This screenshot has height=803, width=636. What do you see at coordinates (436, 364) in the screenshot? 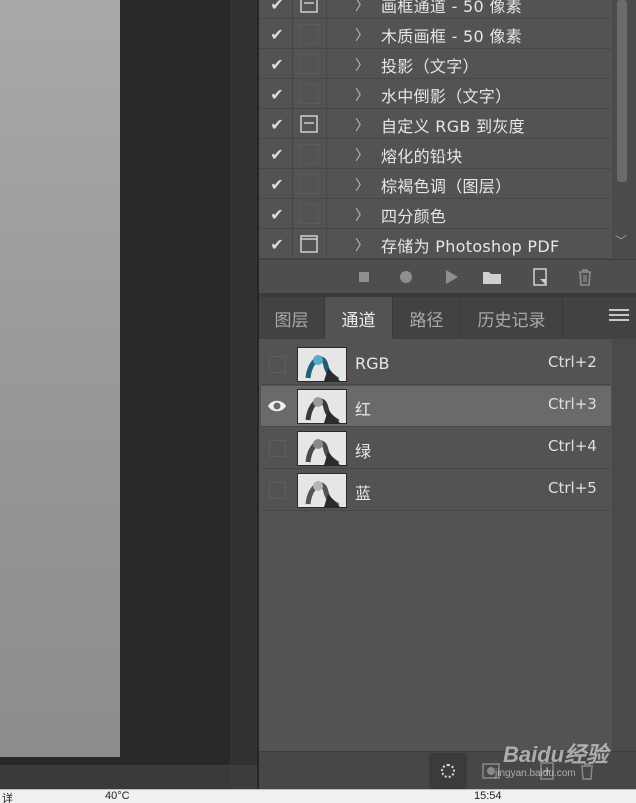
I see `channel-row-rgb: RGB Ctrl+2` at bounding box center [436, 364].